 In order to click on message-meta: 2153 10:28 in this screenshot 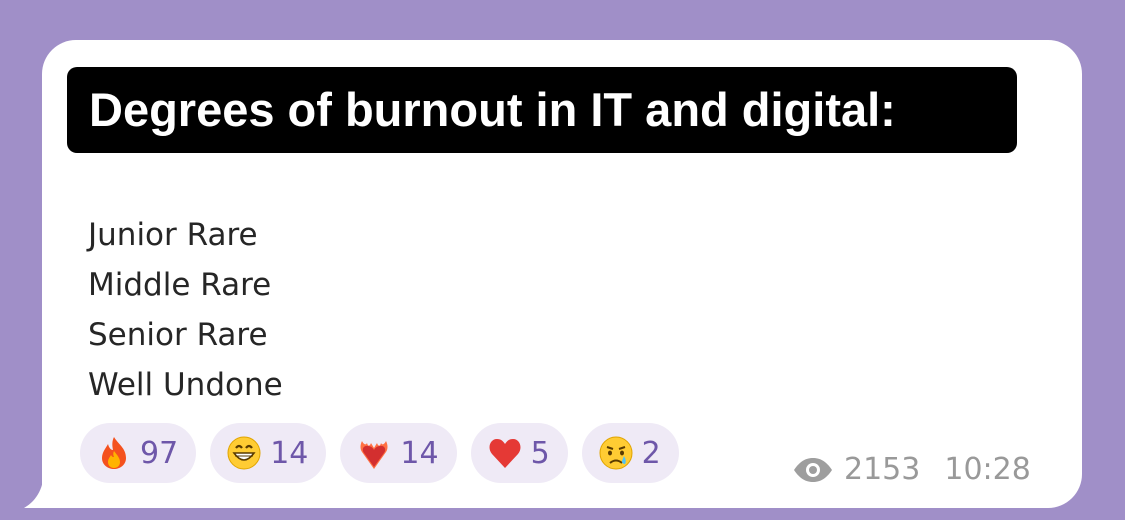, I will do `click(911, 469)`.